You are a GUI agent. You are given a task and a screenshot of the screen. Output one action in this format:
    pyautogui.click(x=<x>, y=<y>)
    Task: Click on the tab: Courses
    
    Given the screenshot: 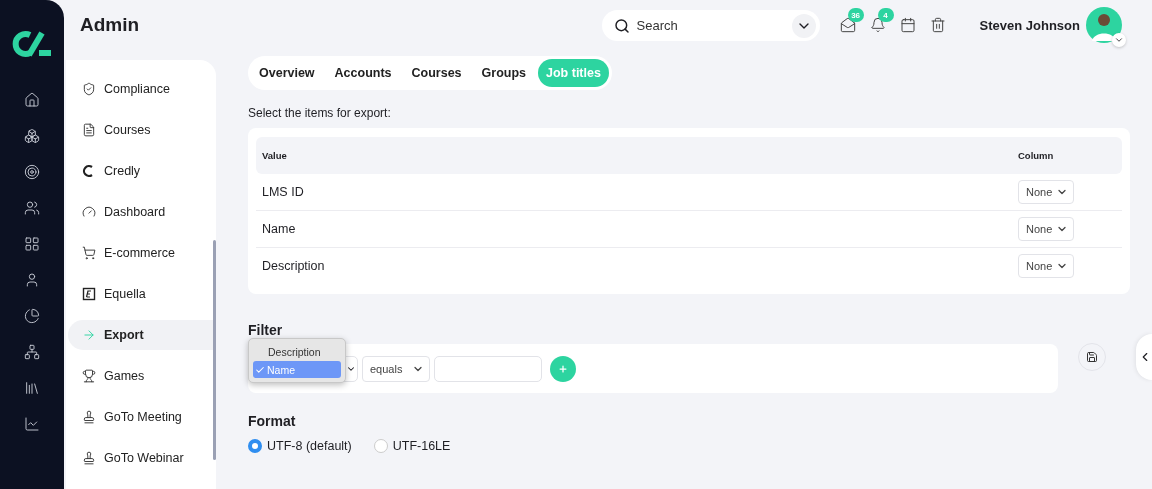 What is the action you would take?
    pyautogui.click(x=436, y=73)
    